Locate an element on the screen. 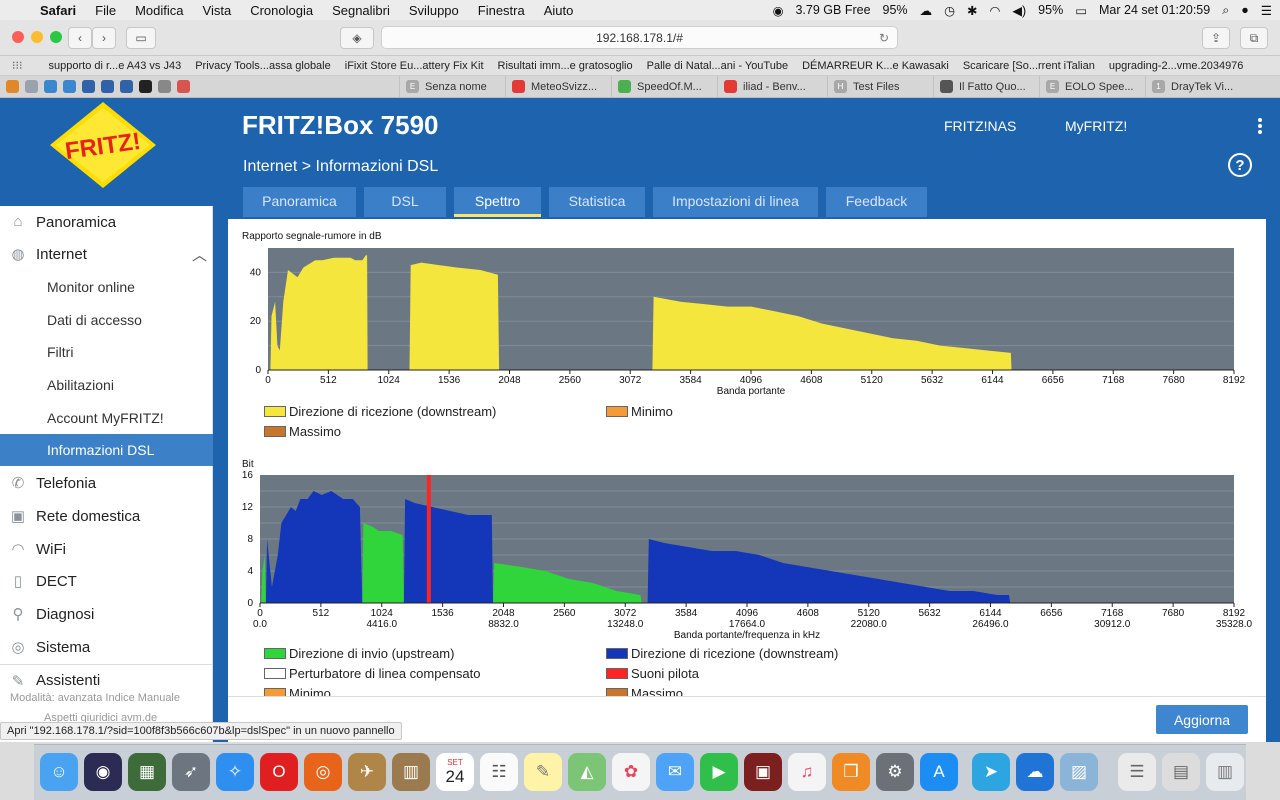 The width and height of the screenshot is (1280, 800). tab-feedback: Feedback is located at coordinates (876, 202).